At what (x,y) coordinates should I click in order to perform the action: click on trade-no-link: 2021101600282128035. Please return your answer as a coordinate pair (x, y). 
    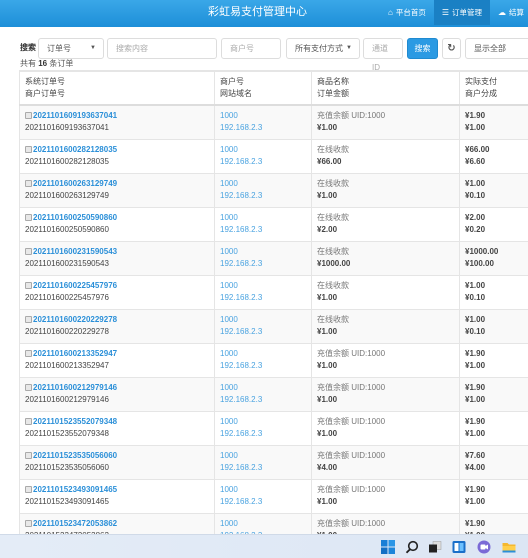
    Looking at the image, I should click on (75, 149).